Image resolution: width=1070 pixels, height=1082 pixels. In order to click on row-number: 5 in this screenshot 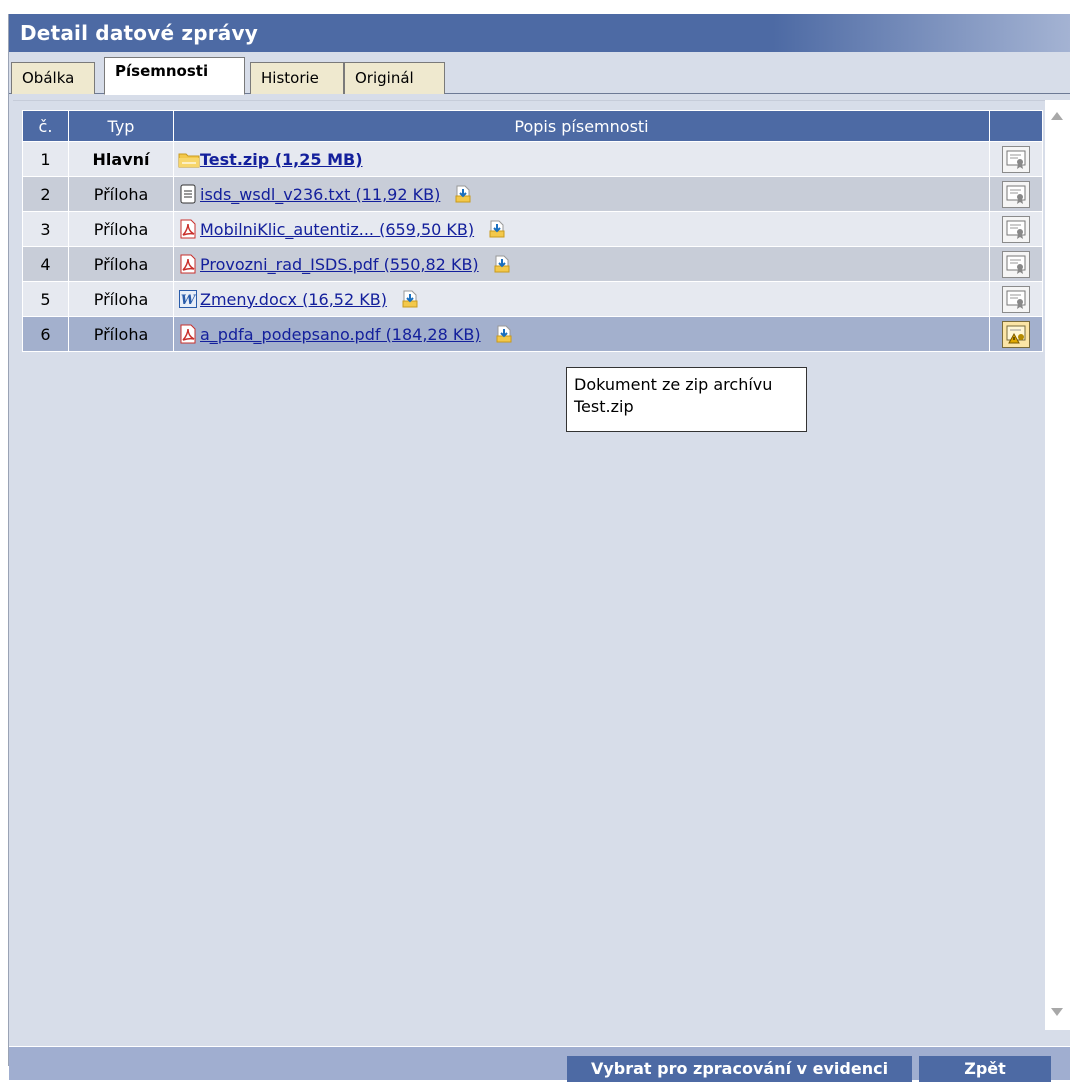, I will do `click(45, 299)`.